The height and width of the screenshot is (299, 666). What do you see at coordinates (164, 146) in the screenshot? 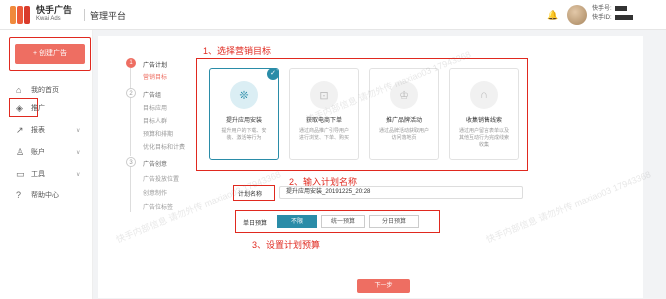
I see `step-sub-optimize-billing: 优化目标和计费` at bounding box center [164, 146].